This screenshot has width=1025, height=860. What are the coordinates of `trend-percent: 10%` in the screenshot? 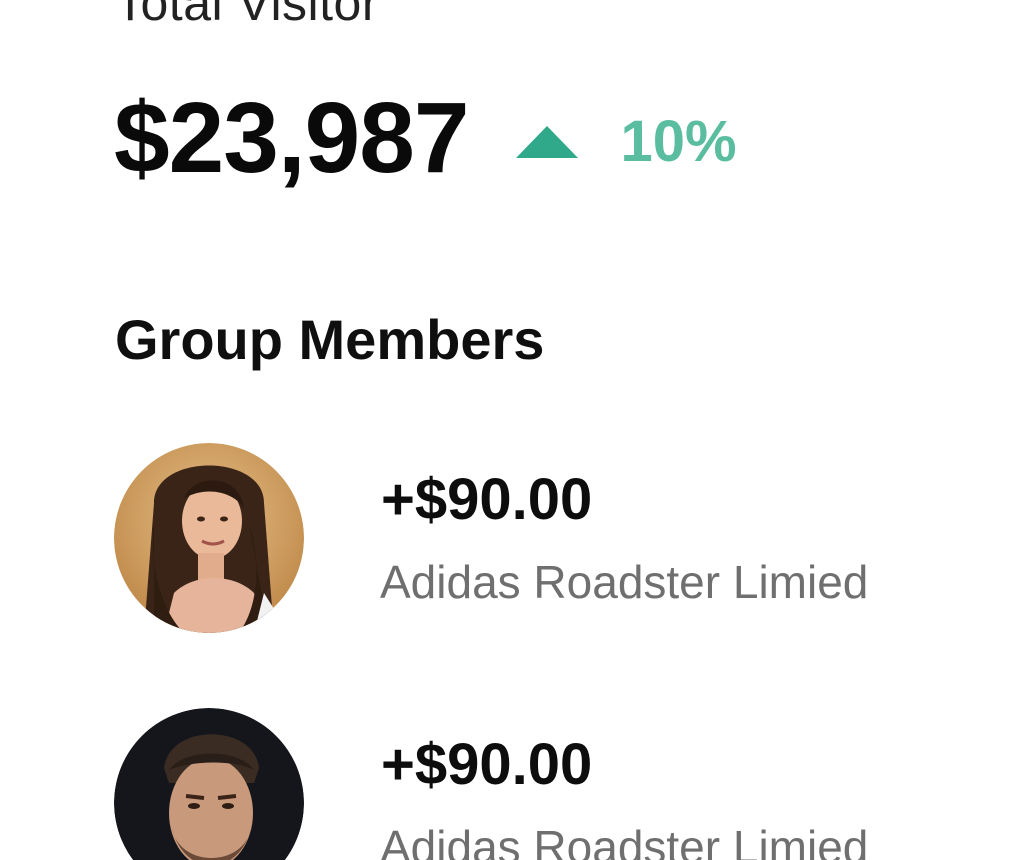 It's located at (678, 141).